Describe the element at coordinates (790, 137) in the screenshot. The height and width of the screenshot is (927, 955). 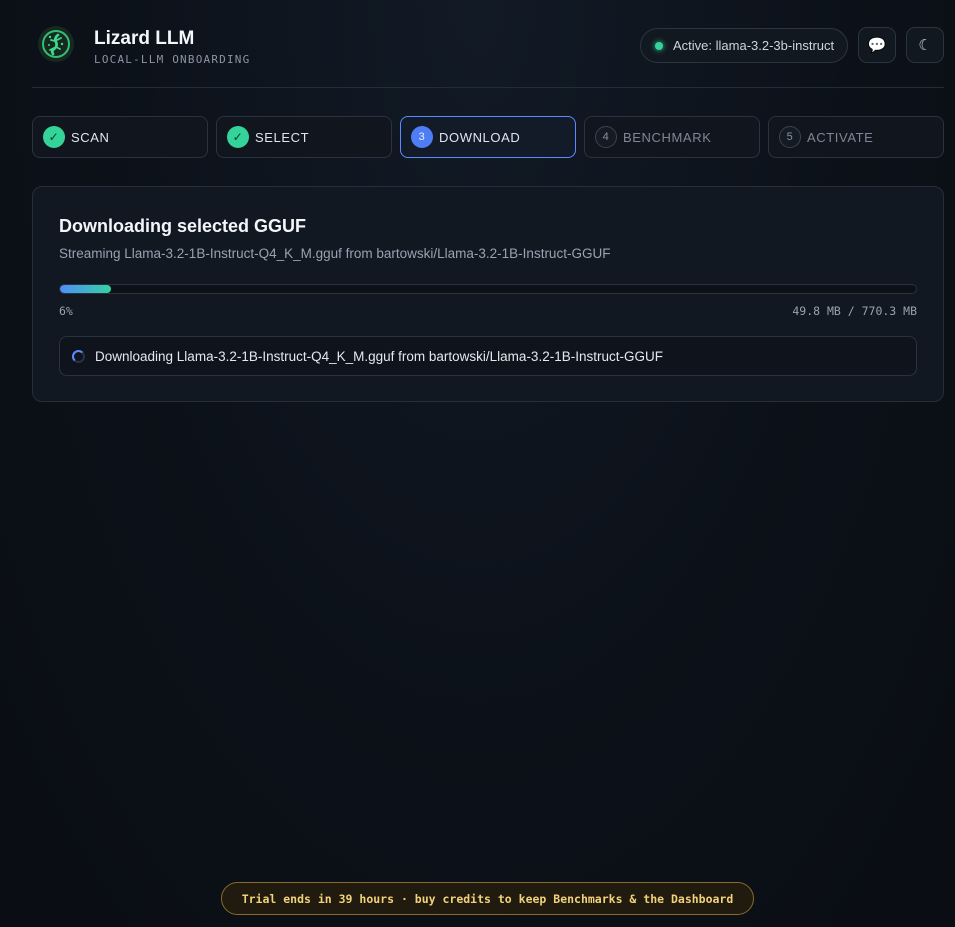
I see `step-number: 5` at that location.